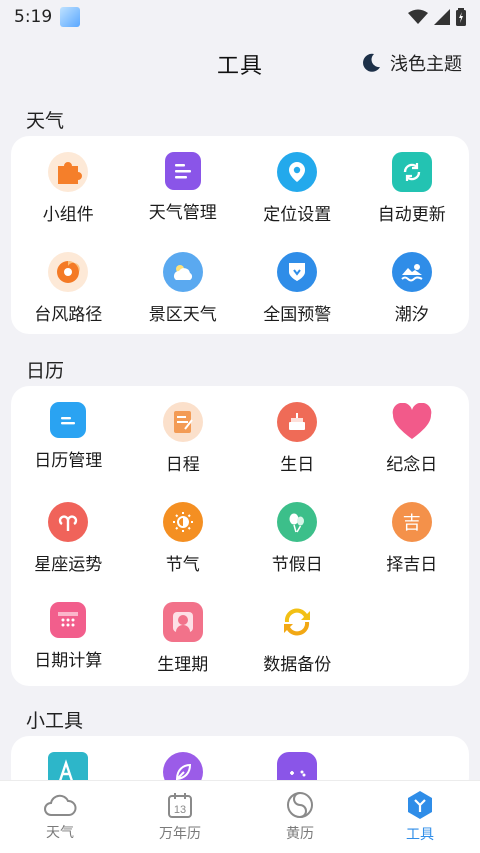  Describe the element at coordinates (182, 465) in the screenshot. I see `tool-label: 日程` at that location.